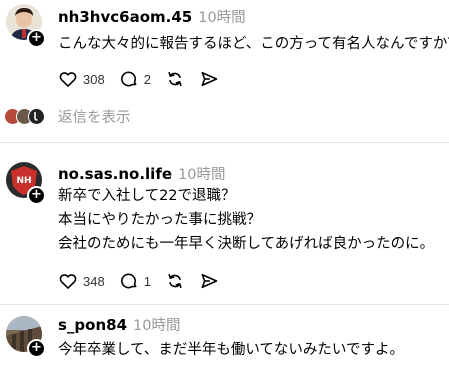 This screenshot has width=449, height=368. What do you see at coordinates (147, 196) in the screenshot?
I see `post-text-line: 新卒で入社して22で退職？` at bounding box center [147, 196].